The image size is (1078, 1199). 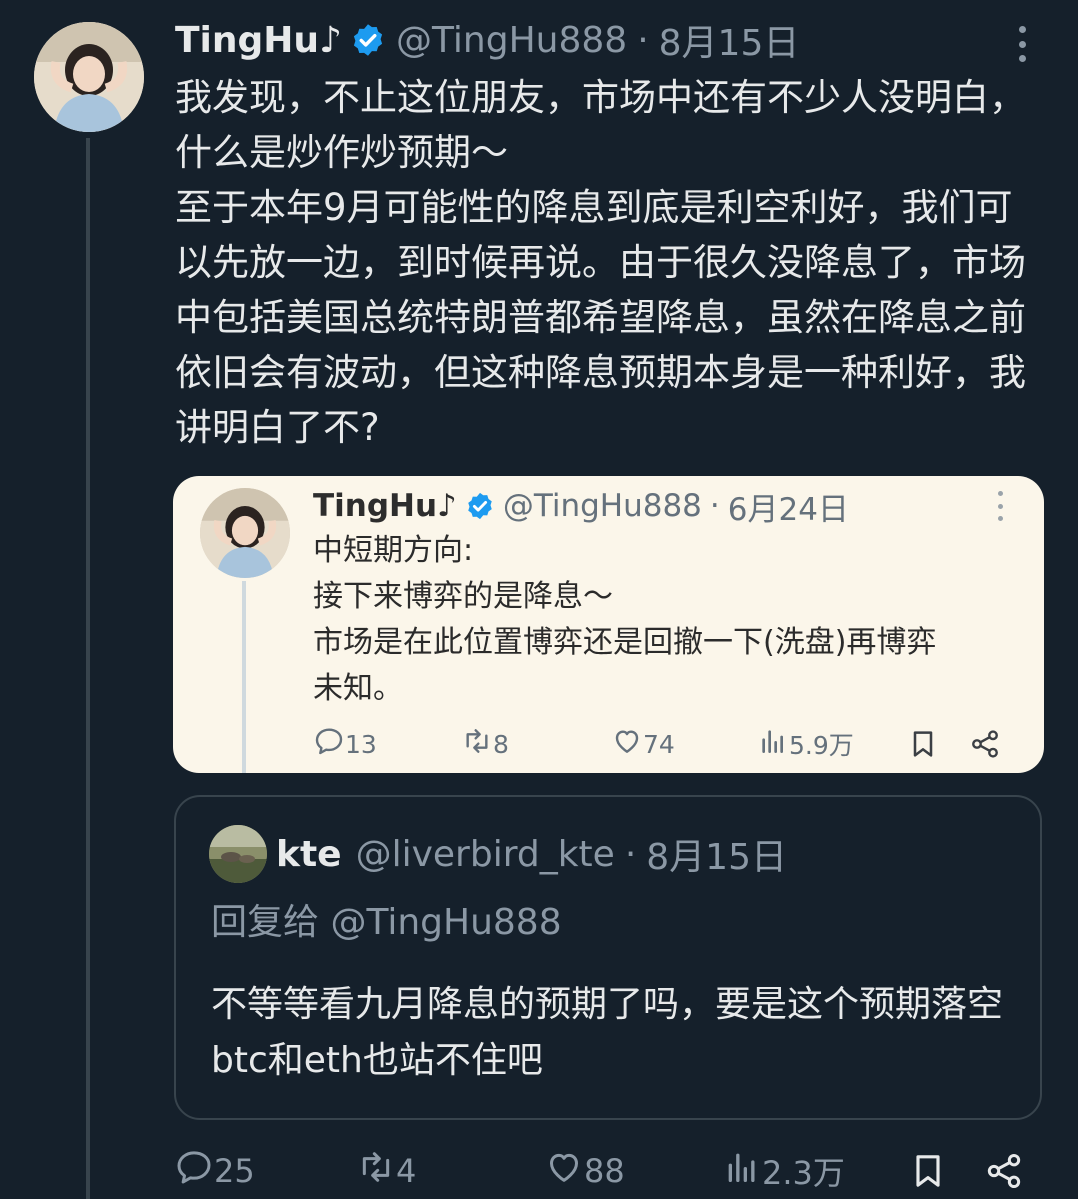 I want to click on thread-line, so click(x=88, y=668).